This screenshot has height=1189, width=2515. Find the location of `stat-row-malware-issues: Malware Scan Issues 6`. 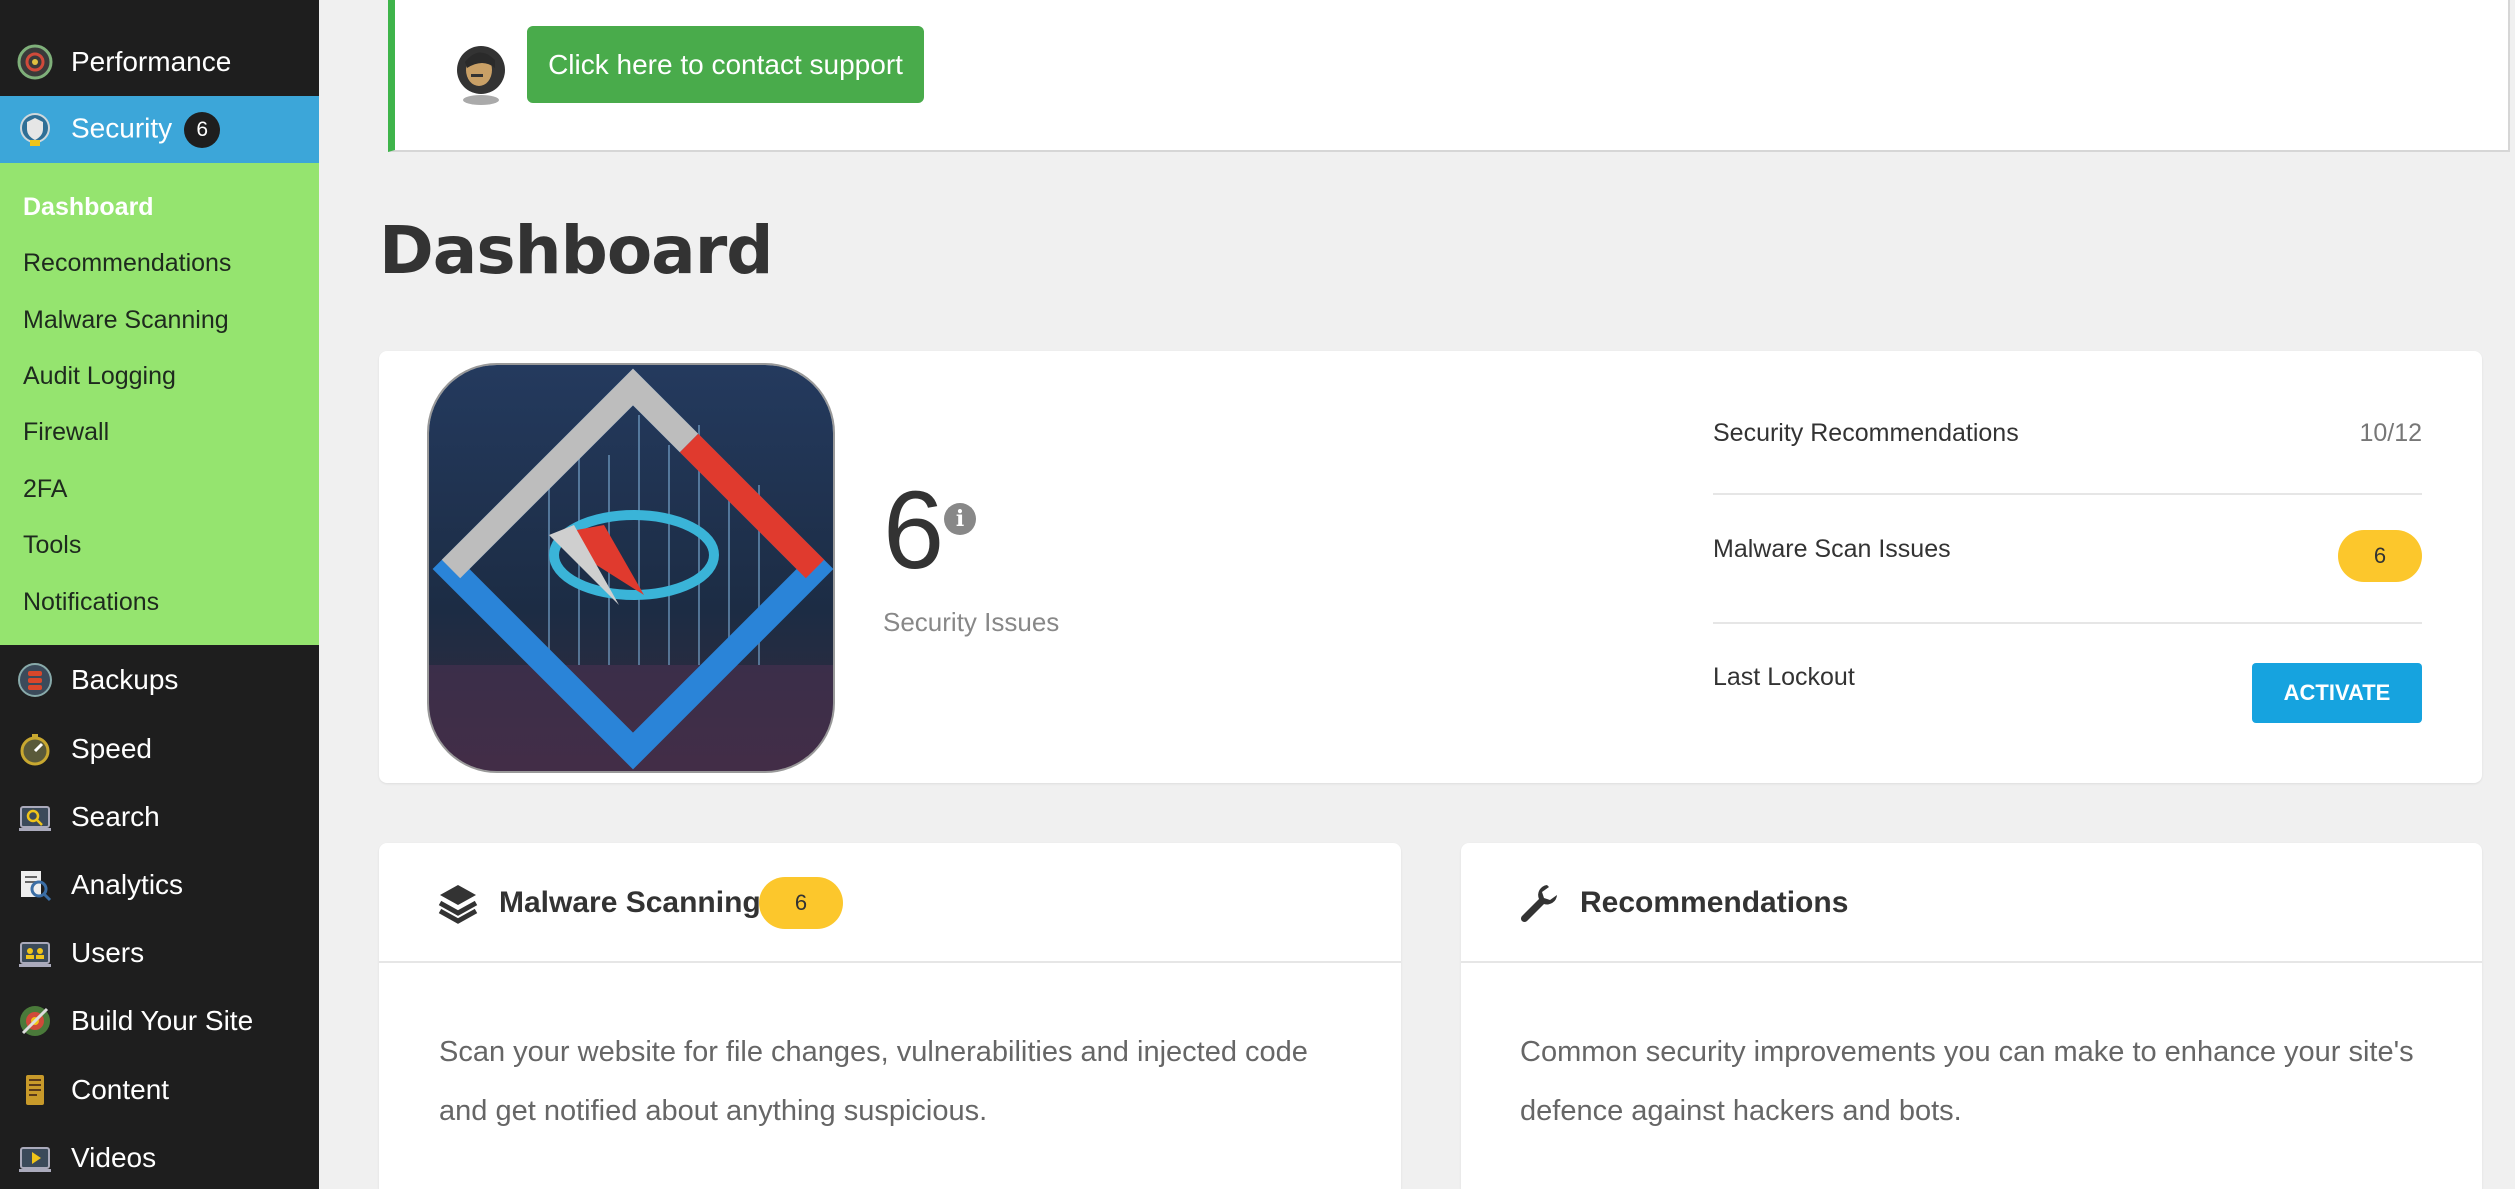

stat-row-malware-issues: Malware Scan Issues 6 is located at coordinates (2067, 559).